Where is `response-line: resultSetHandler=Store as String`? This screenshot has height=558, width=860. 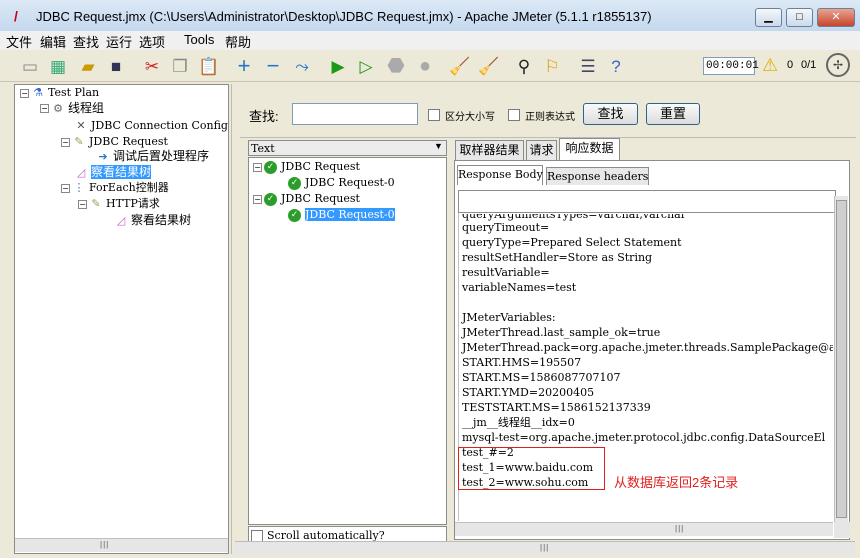 response-line: resultSetHandler=Store as String is located at coordinates (557, 257).